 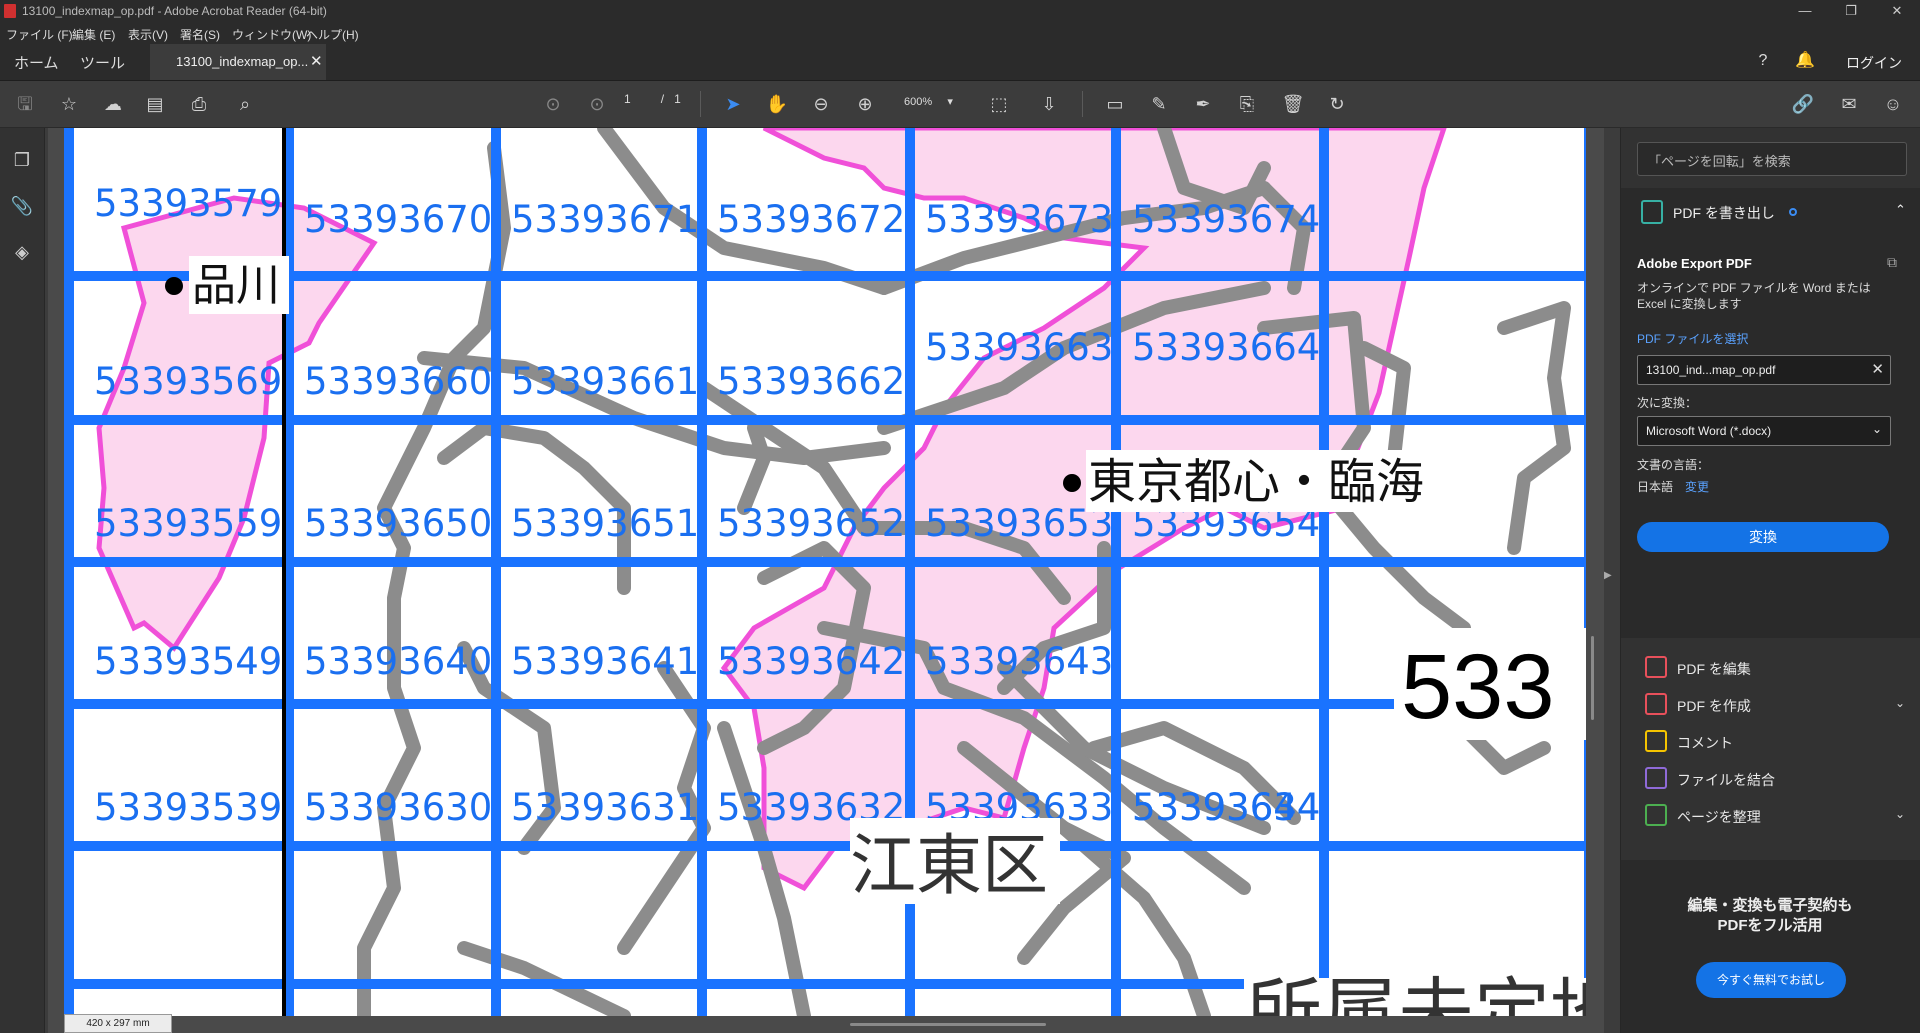 What do you see at coordinates (1770, 742) in the screenshot?
I see `tool-comment: コメント` at bounding box center [1770, 742].